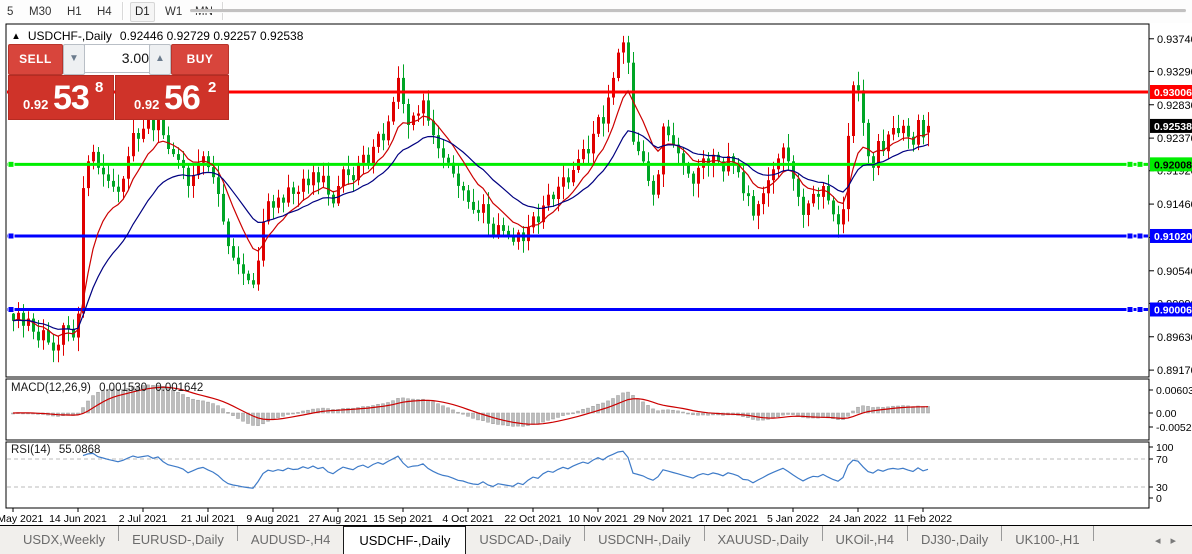  I want to click on one-click-trading-panel: SELL ▼ 3.00 ▲ BUY 0.92 53 8 0.92 56 2, so click(118, 82).